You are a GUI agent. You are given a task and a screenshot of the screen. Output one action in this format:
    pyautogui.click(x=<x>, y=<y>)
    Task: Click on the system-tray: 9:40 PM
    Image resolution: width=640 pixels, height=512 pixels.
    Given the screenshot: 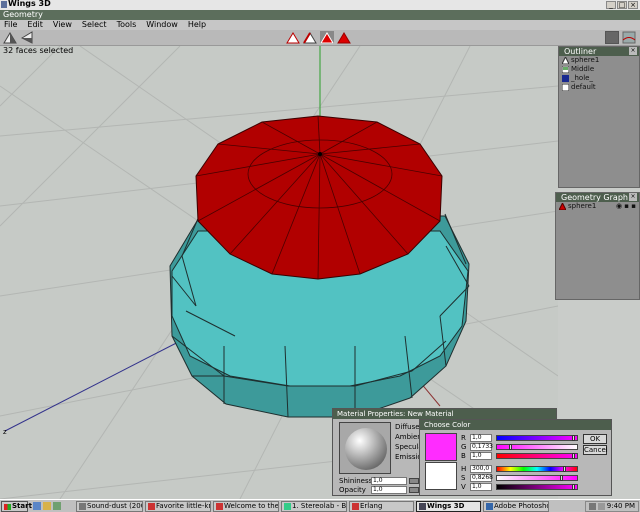 What is the action you would take?
    pyautogui.click(x=612, y=506)
    